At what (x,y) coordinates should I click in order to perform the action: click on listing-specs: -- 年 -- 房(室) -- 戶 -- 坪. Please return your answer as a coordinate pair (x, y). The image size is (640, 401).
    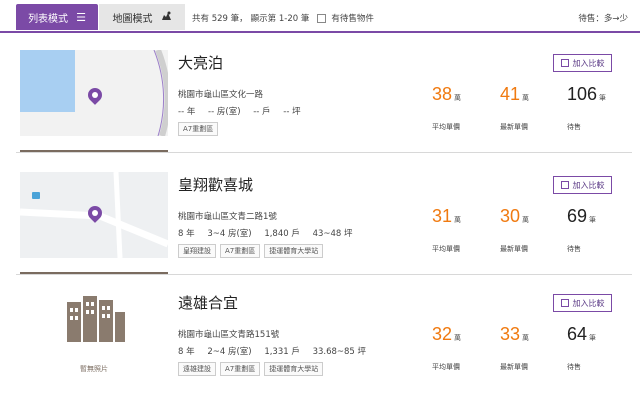
    Looking at the image, I should click on (244, 111).